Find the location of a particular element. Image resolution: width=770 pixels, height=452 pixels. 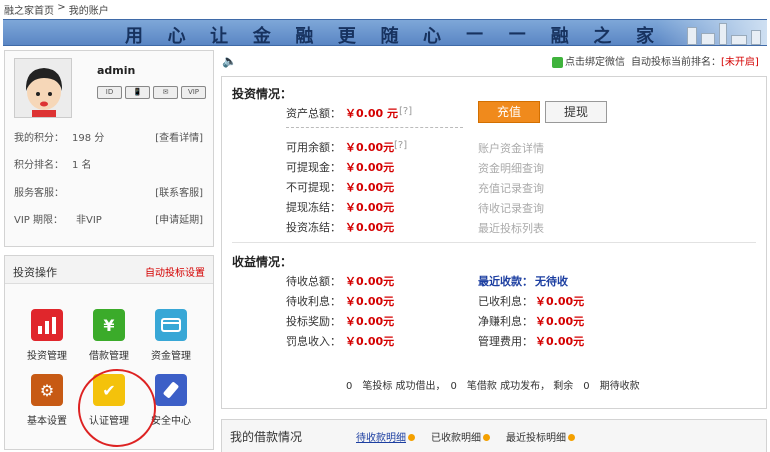

investment-management-button: 投资管理 is located at coordinates (47, 335).